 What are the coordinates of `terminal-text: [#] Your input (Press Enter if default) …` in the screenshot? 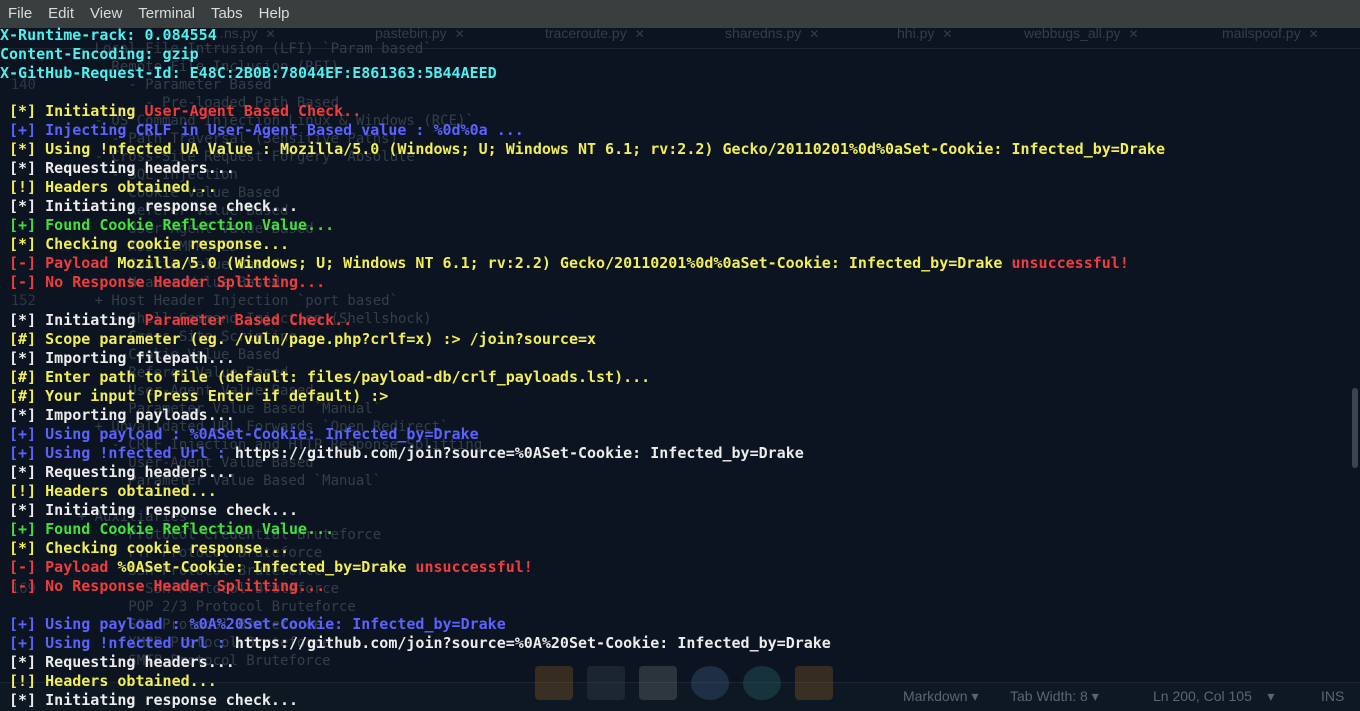 It's located at (194, 396).